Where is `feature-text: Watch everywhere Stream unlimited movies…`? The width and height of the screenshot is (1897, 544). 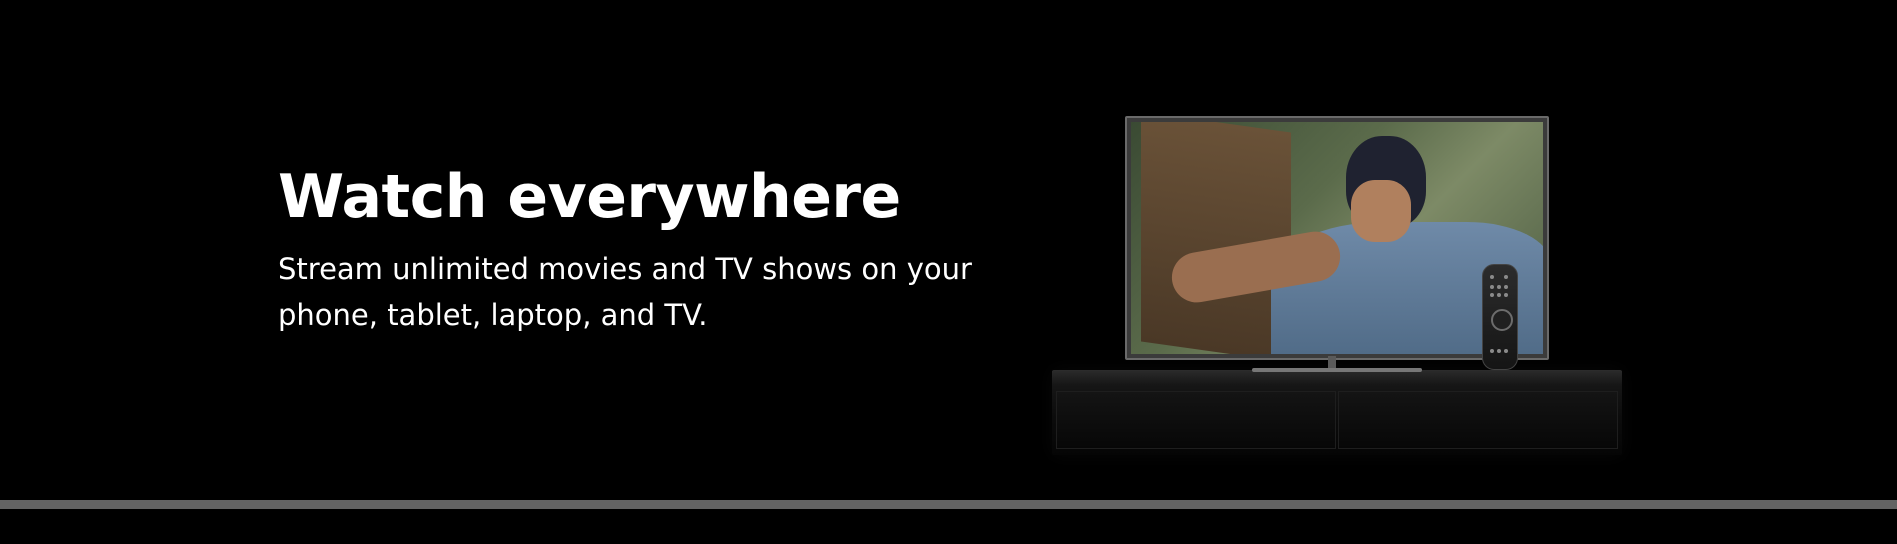
feature-text: Watch everywhere Stream unlimited movies… is located at coordinates (658, 249).